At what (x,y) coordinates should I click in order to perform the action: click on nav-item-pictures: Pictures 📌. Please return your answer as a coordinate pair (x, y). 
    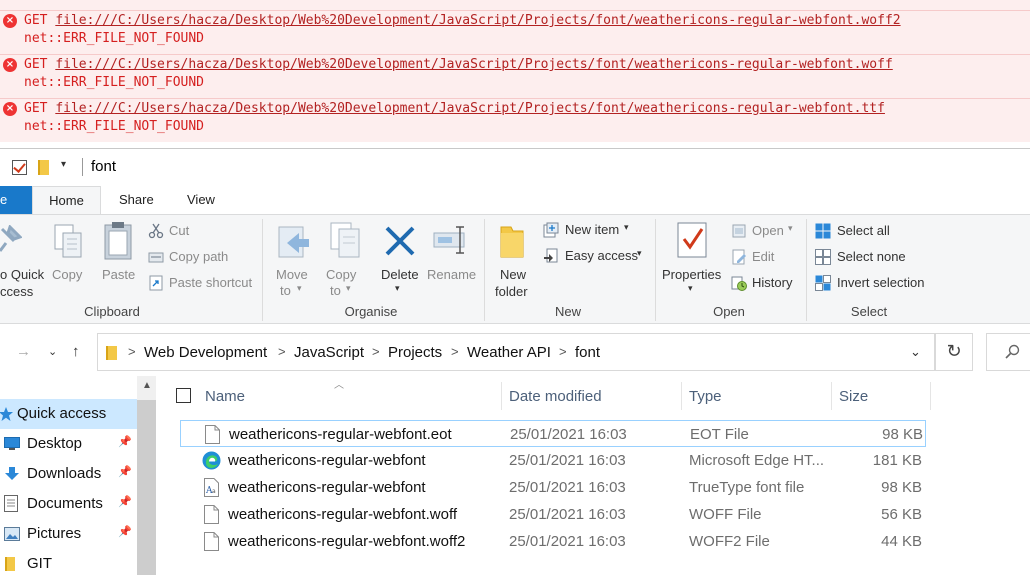
    Looking at the image, I should click on (68, 534).